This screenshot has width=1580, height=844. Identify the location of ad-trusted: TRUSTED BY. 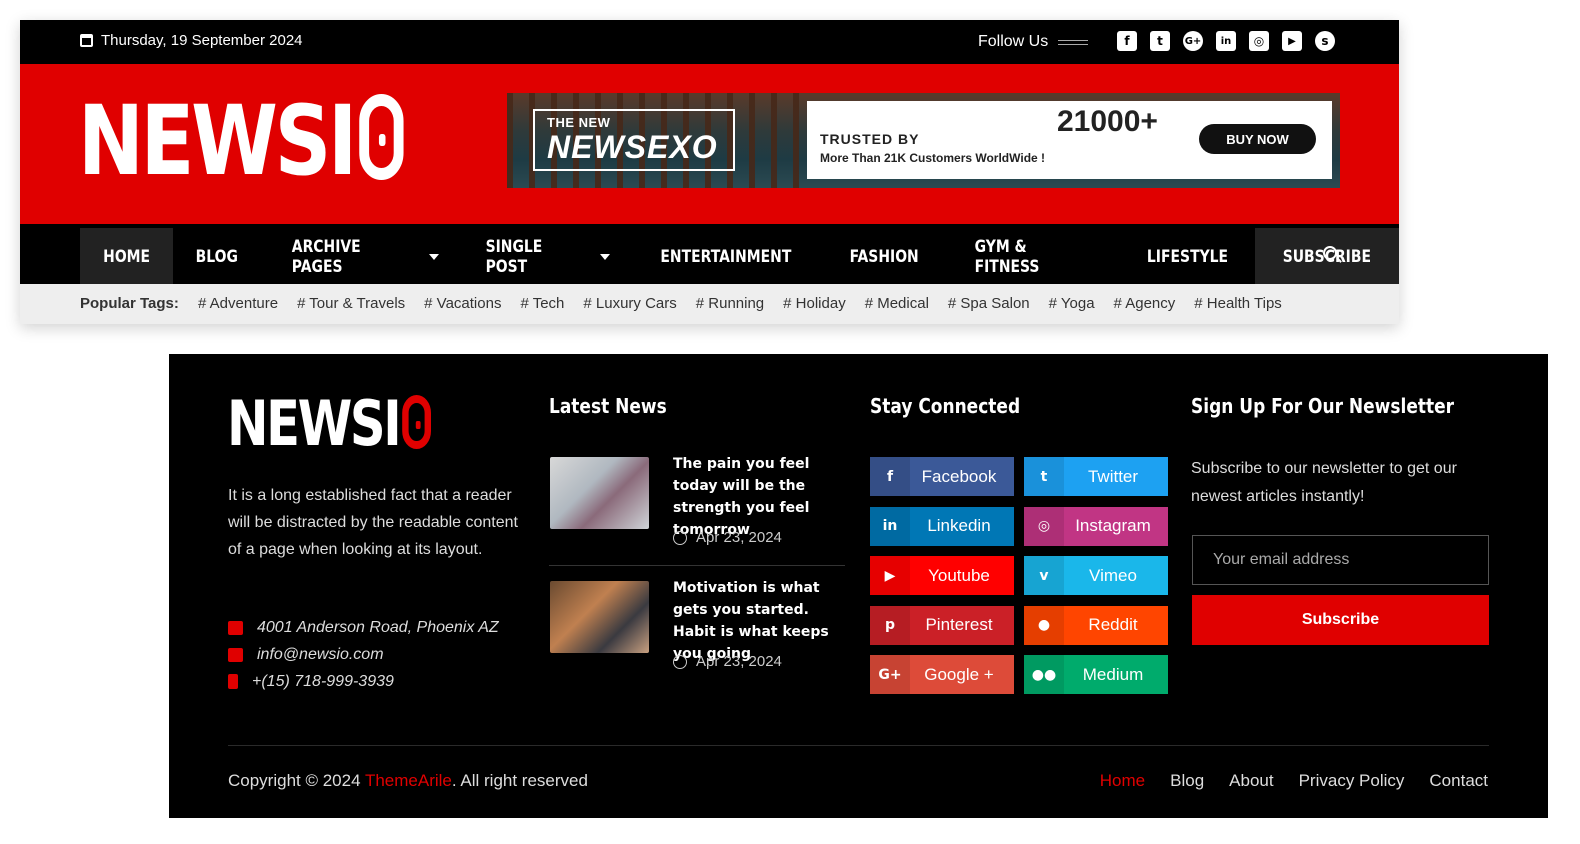
(870, 139).